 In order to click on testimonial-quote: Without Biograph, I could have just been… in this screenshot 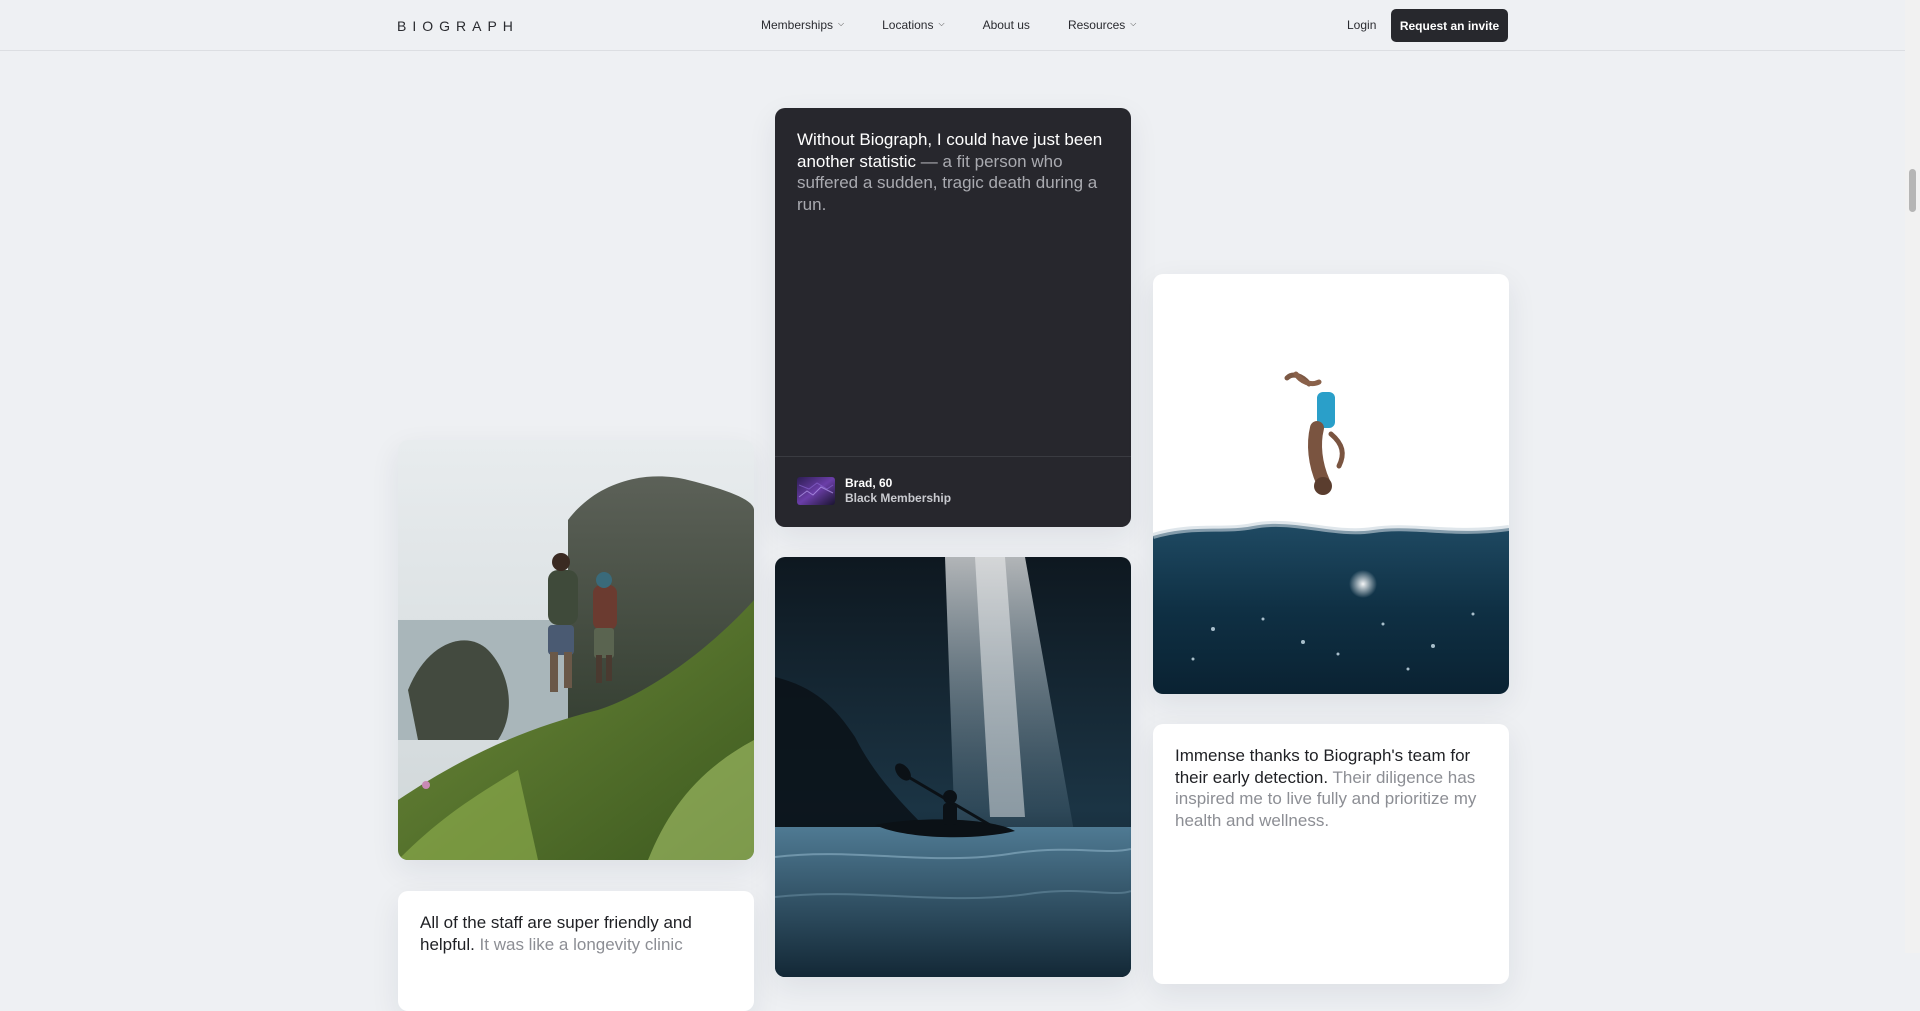, I will do `click(953, 172)`.